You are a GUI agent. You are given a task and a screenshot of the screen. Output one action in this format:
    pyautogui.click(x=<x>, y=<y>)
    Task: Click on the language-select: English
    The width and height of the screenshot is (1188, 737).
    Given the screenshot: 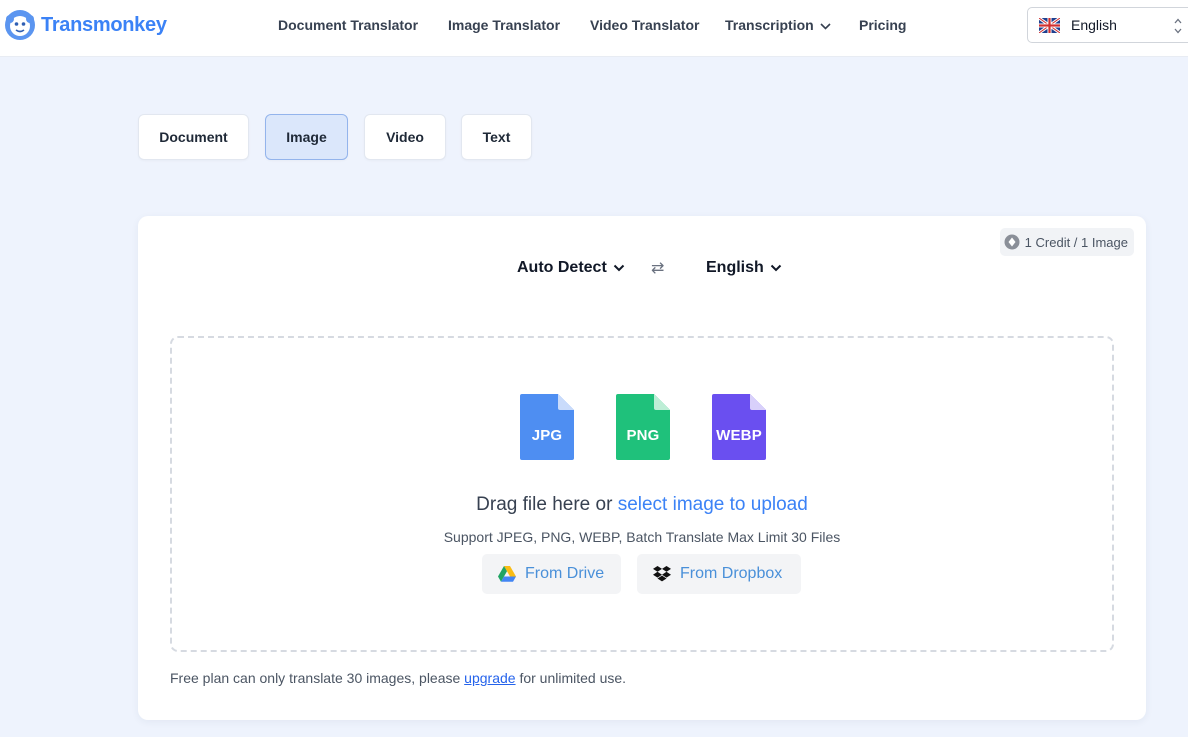 What is the action you would take?
    pyautogui.click(x=1107, y=25)
    